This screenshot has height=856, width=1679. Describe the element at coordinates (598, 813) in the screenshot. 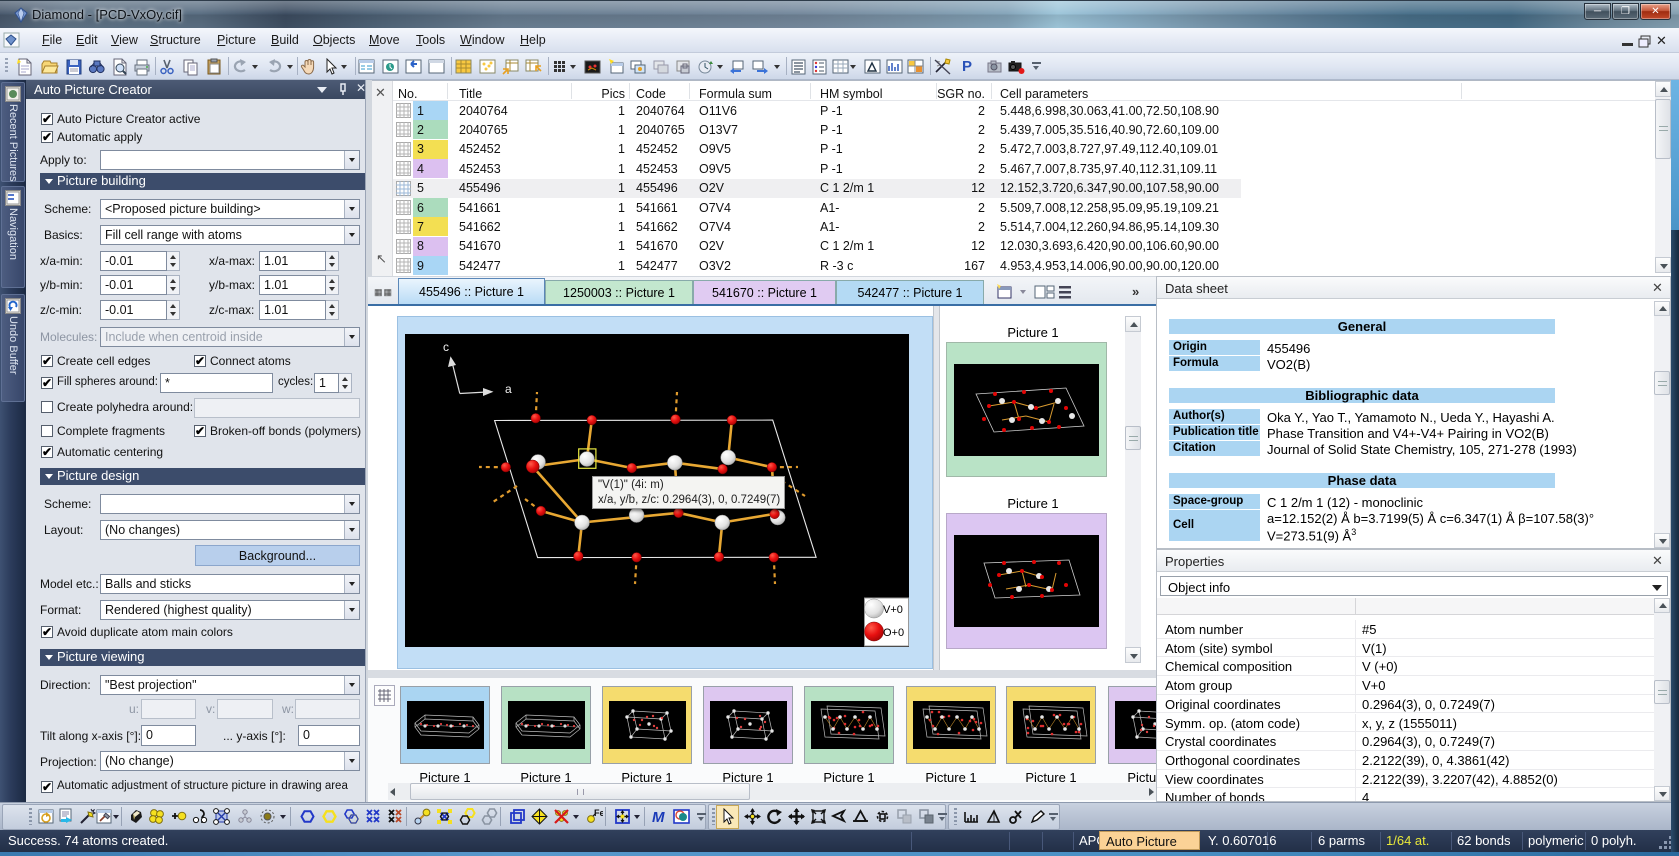

I see `svg-text: Fe` at that location.